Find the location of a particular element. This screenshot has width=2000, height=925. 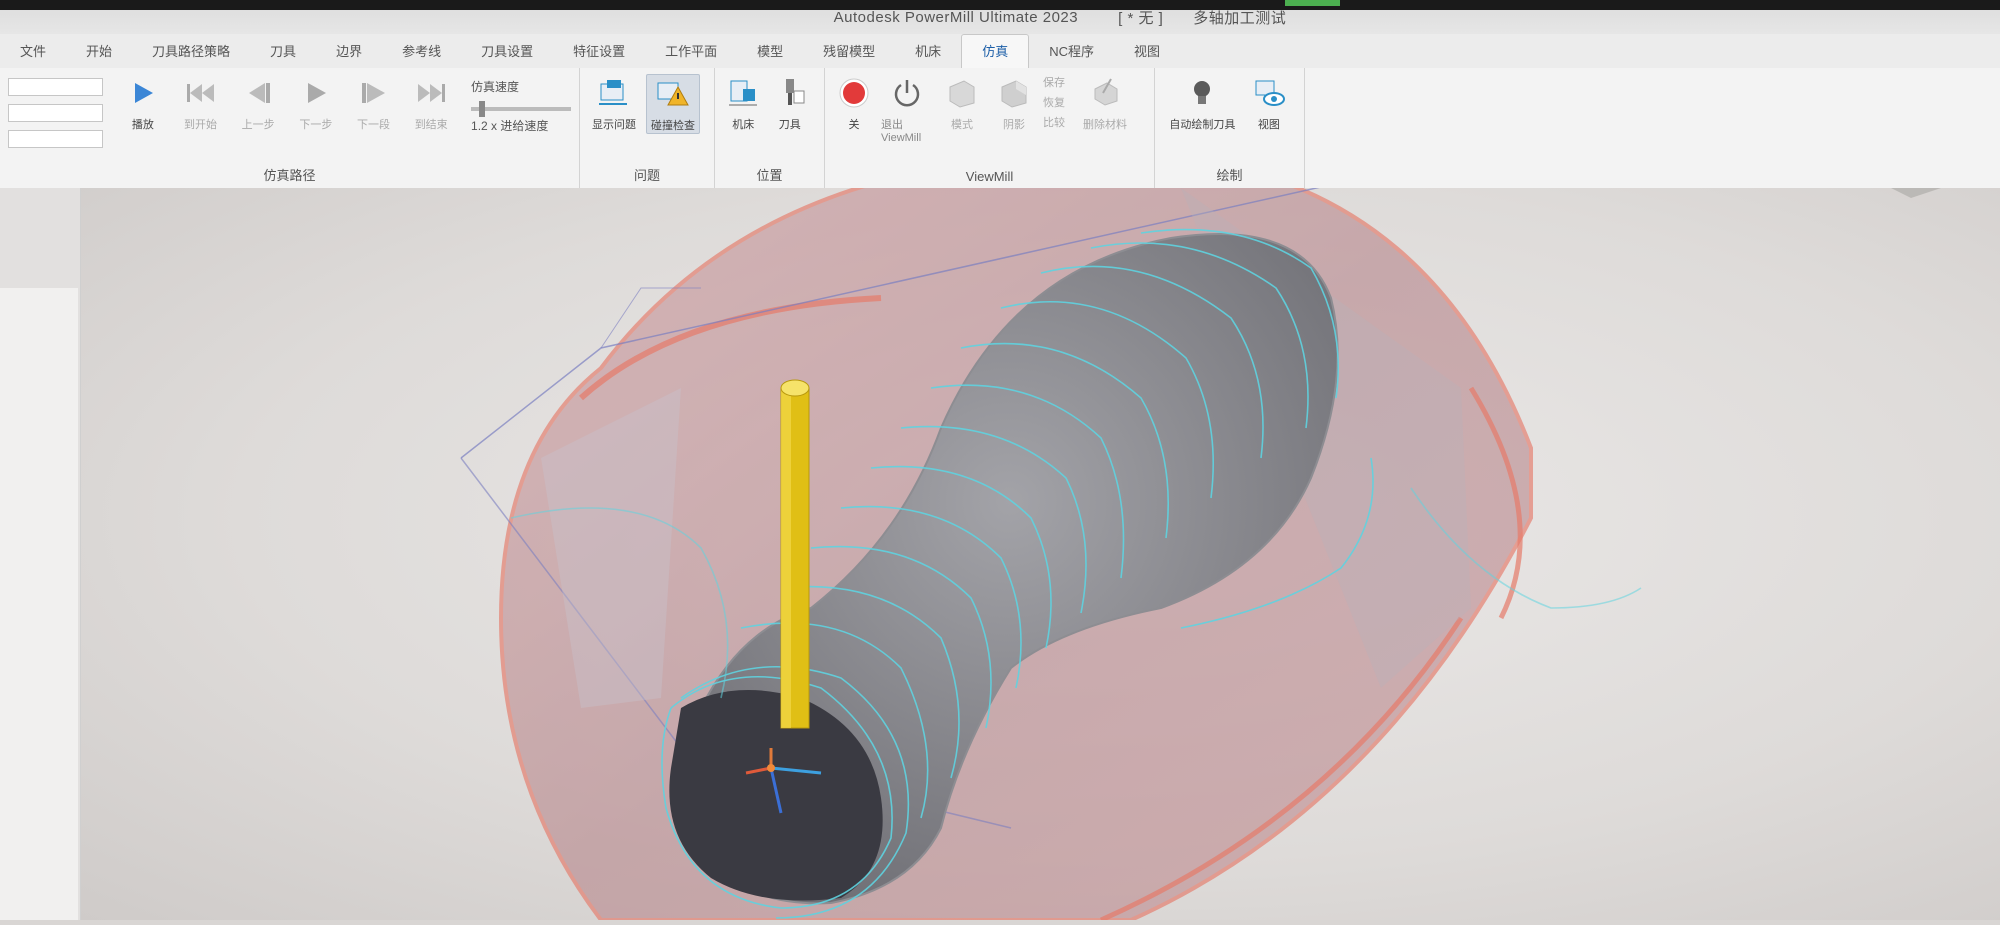

speed-value: 1.2 x 进给速度 is located at coordinates (510, 126).